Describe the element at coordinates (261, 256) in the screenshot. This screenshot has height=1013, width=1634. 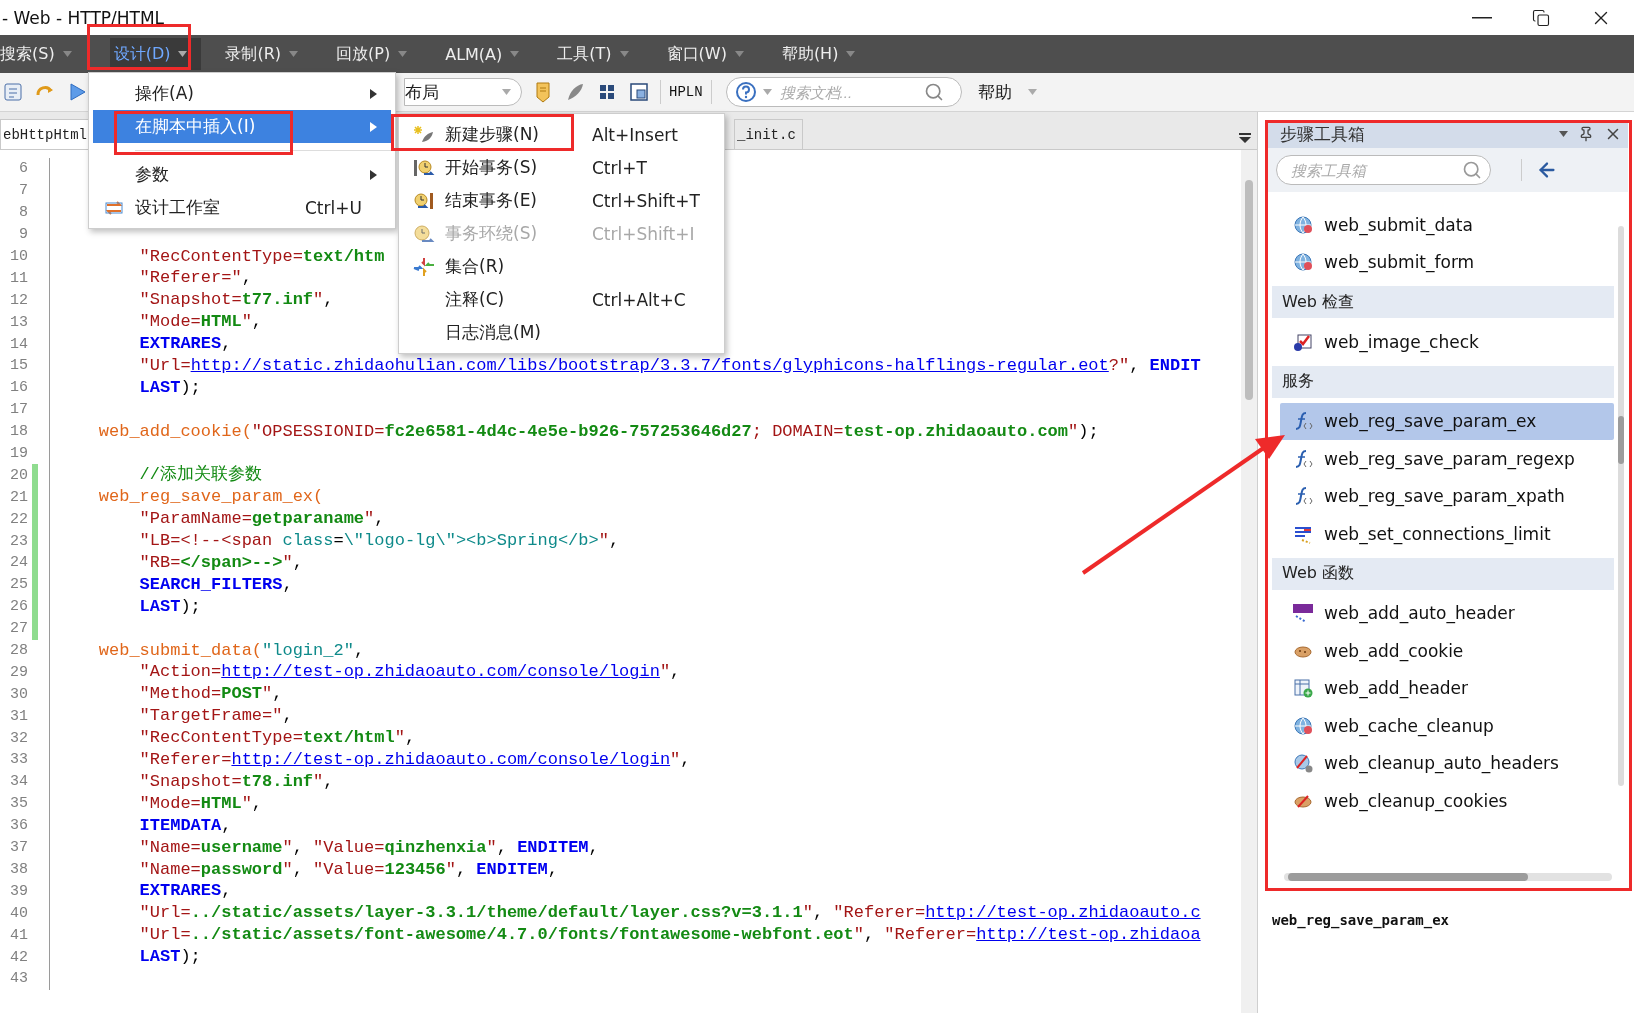
I see `code-line: "RecContentType=text/htm` at that location.